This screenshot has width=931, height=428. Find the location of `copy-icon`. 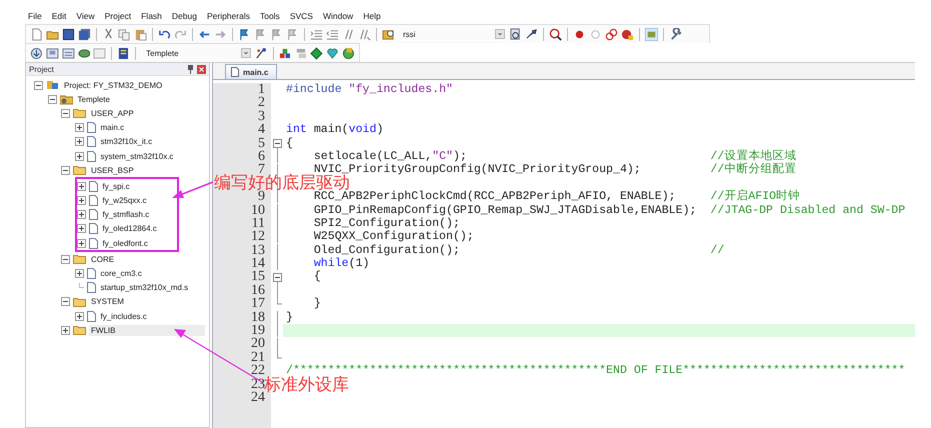

copy-icon is located at coordinates (124, 34).